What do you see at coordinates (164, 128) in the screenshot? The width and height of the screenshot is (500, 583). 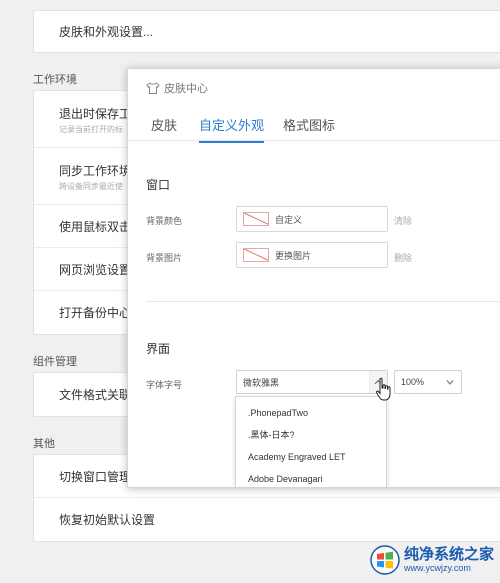 I see `tab-skin: 皮肤` at bounding box center [164, 128].